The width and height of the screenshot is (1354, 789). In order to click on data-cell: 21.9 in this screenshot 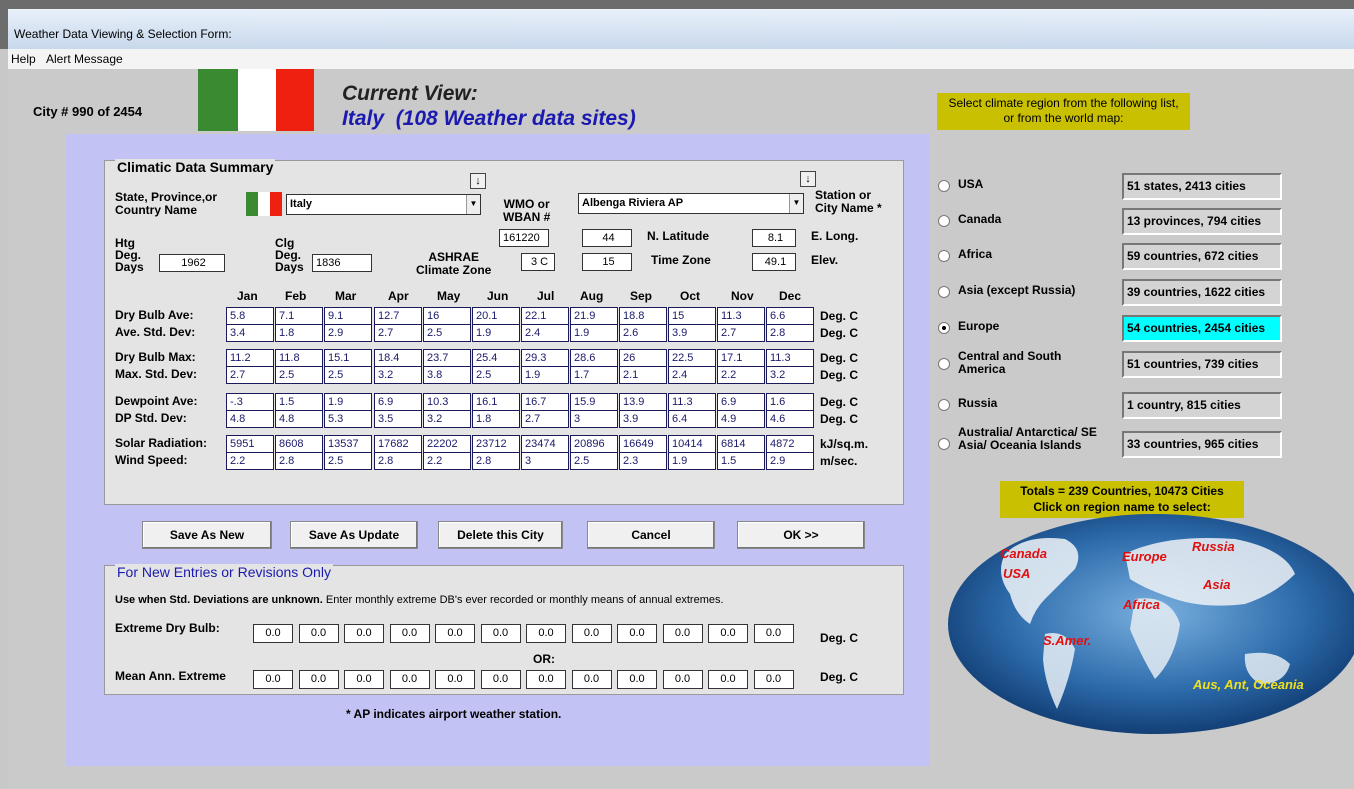, I will do `click(594, 316)`.